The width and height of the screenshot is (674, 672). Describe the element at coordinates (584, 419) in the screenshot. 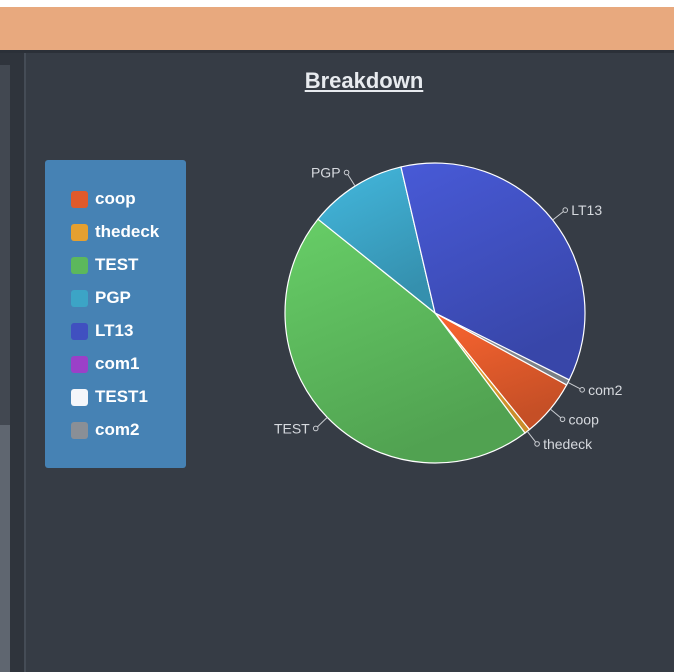

I see `slice-label-coop: coop` at that location.